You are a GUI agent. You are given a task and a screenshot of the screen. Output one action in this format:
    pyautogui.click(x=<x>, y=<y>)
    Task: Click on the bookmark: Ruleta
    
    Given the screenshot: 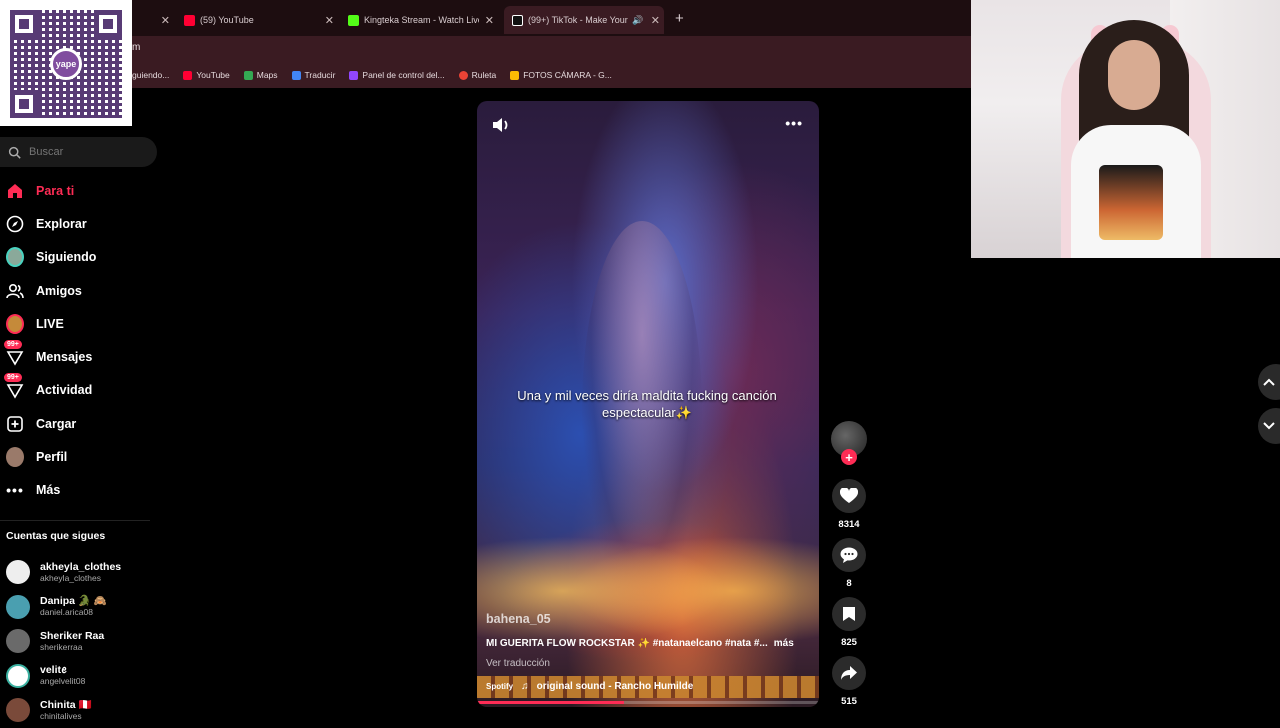 What is the action you would take?
    pyautogui.click(x=477, y=75)
    